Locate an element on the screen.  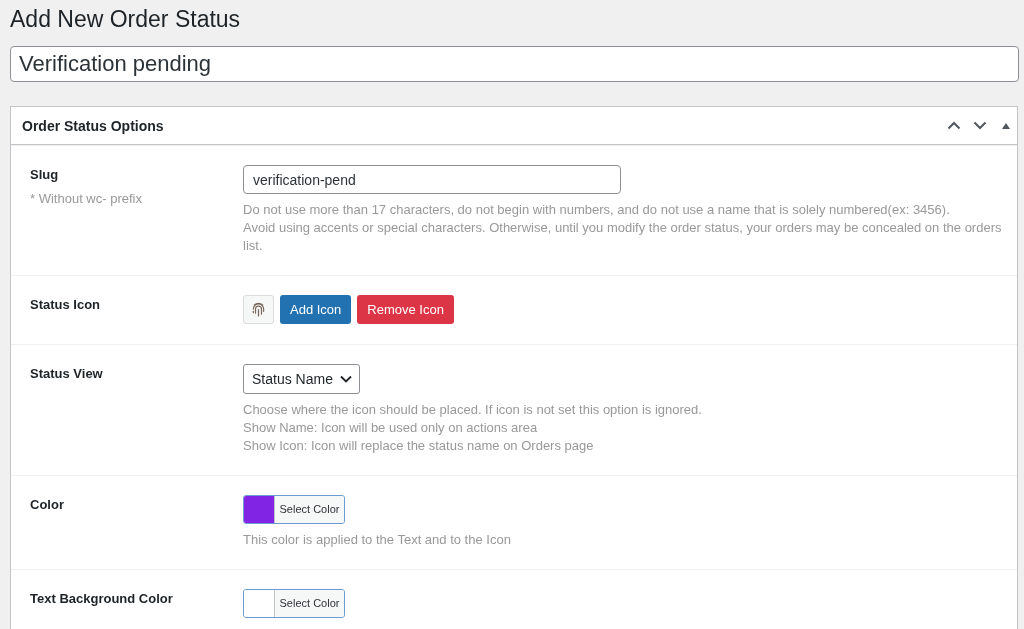
field-description: Show Icon: Icon will replace the status name on Orders page is located at coordinates (418, 446).